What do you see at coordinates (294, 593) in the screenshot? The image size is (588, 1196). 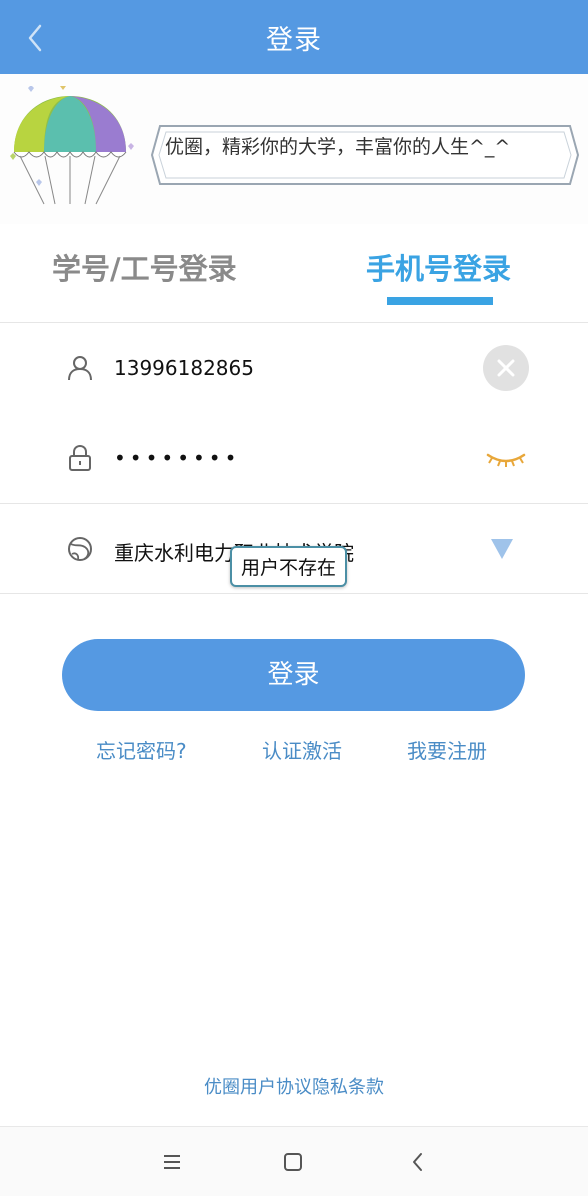 I see `divider` at bounding box center [294, 593].